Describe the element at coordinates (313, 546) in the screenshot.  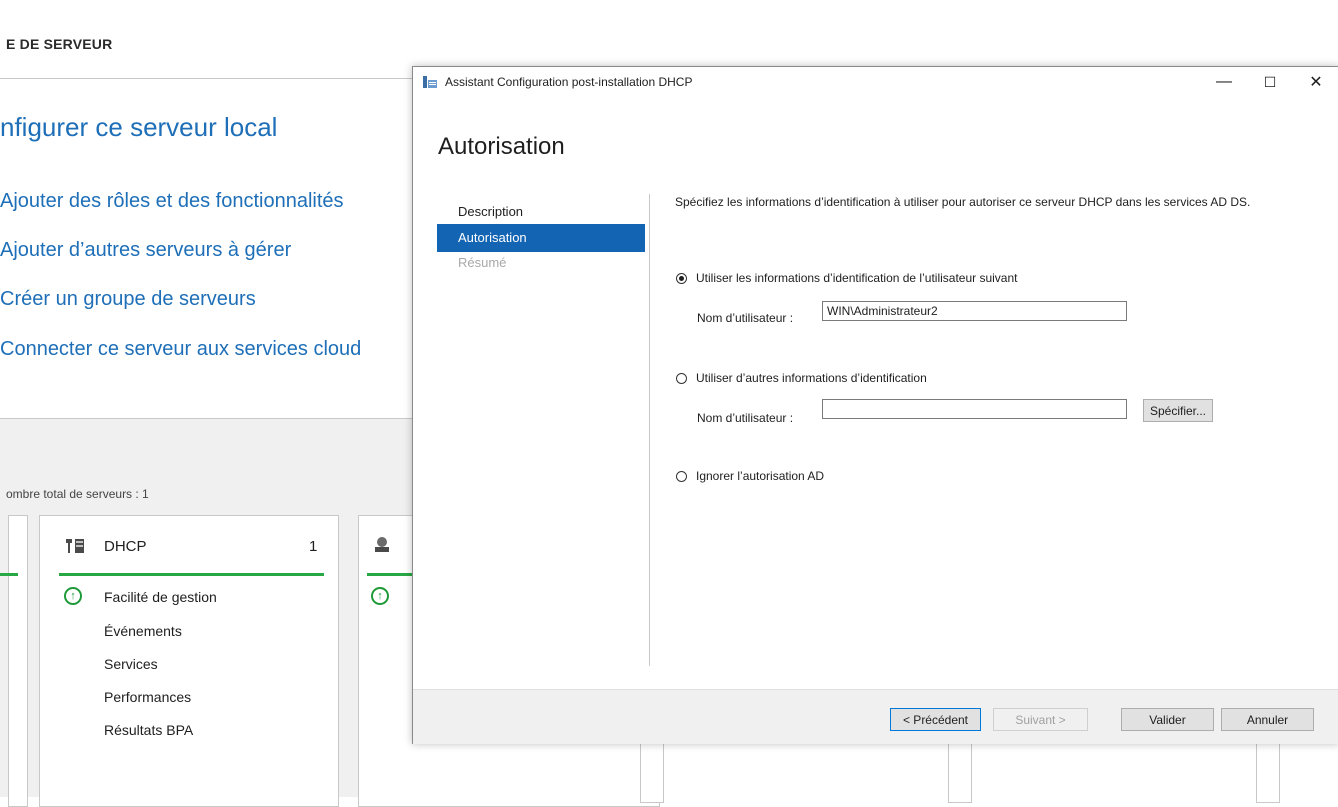
I see `tile-count: 1` at that location.